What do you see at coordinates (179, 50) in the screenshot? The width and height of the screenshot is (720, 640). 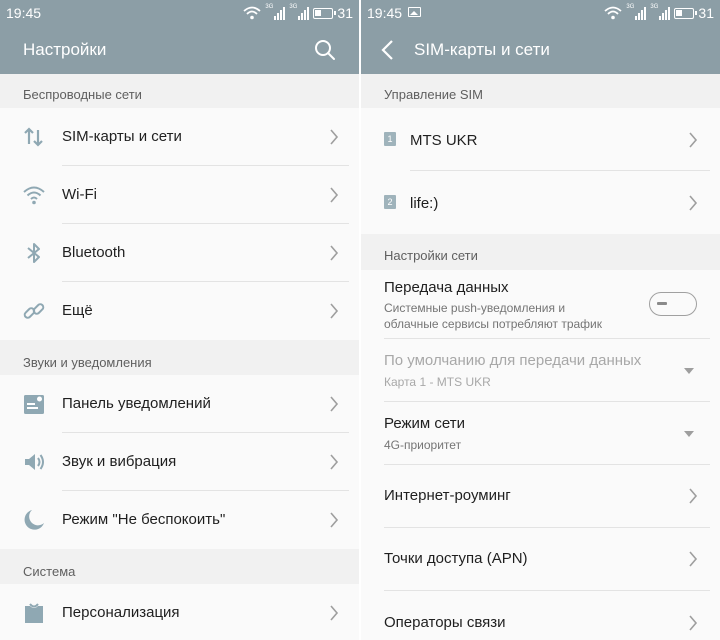 I see `app-bar: Настройки` at bounding box center [179, 50].